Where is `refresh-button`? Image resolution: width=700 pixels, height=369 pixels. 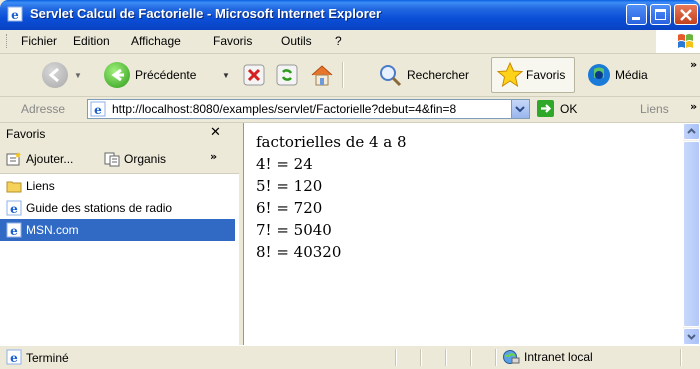
refresh-button is located at coordinates (287, 75).